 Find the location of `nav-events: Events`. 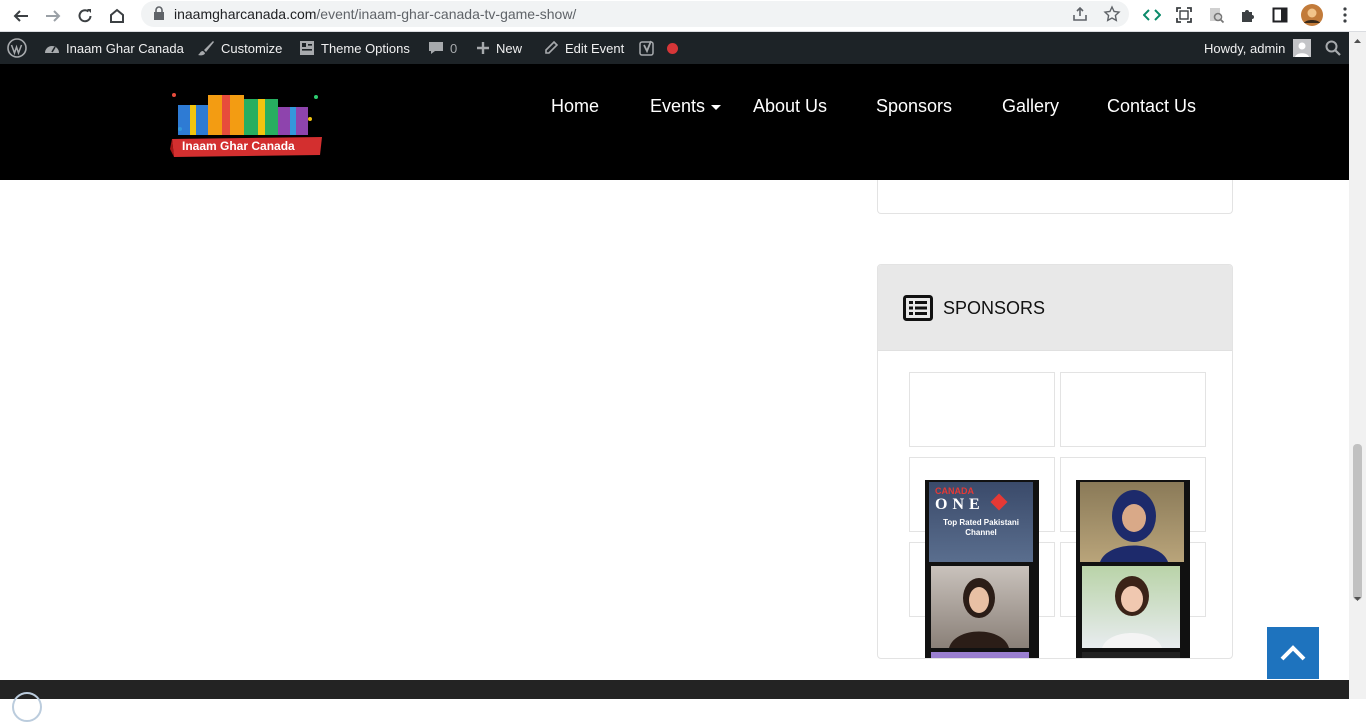

nav-events: Events is located at coordinates (686, 106).